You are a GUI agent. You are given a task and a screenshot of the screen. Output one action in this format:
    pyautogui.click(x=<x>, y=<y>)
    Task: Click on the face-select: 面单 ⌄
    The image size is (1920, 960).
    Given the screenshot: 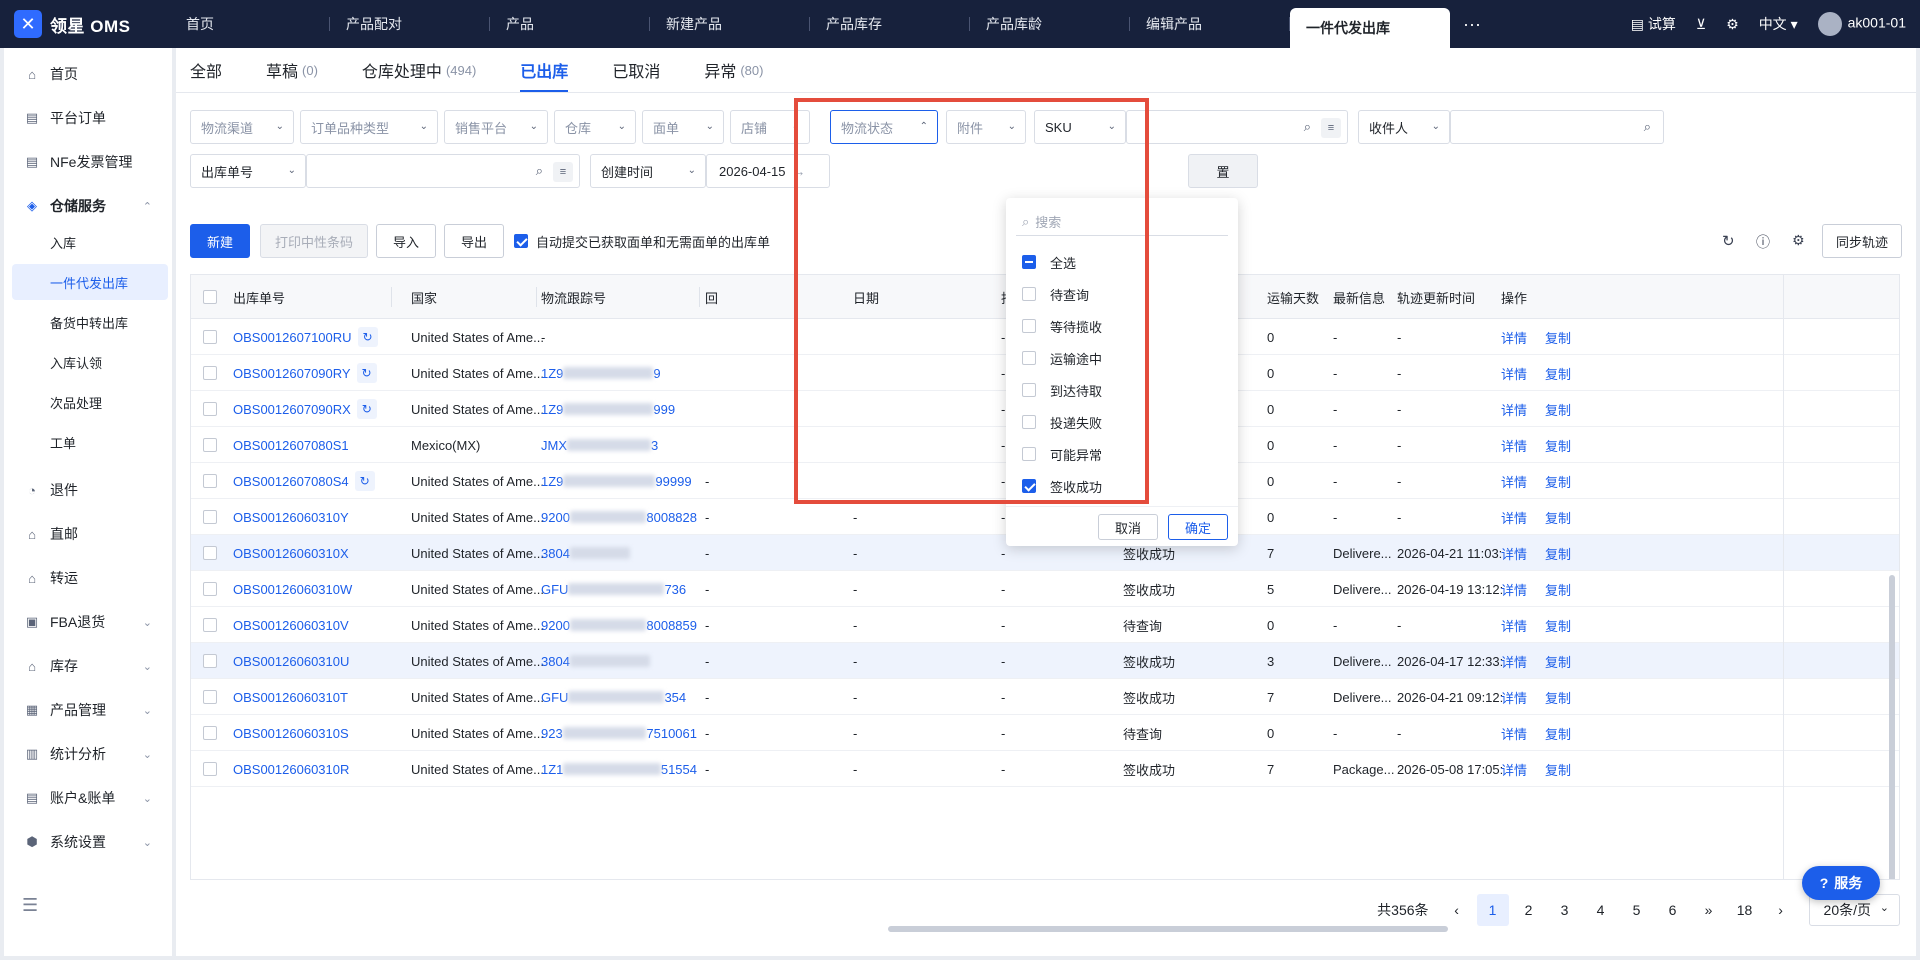 What is the action you would take?
    pyautogui.click(x=683, y=127)
    